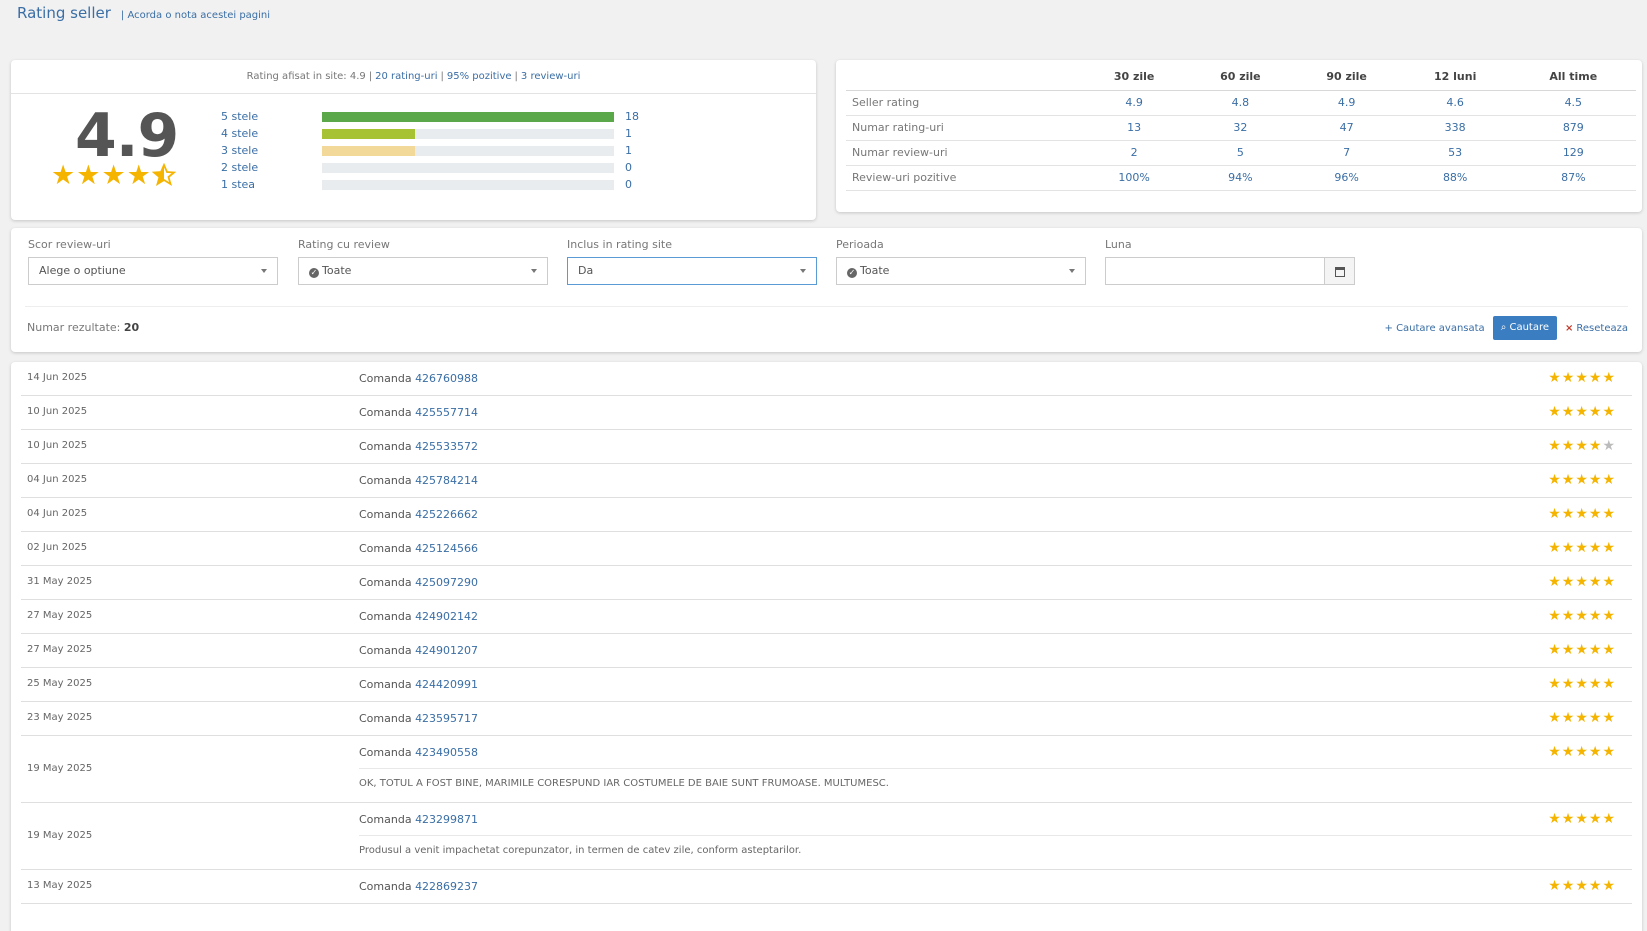 This screenshot has width=1647, height=931. Describe the element at coordinates (271, 150) in the screenshot. I see `rating-bar-label: 3 stele` at that location.